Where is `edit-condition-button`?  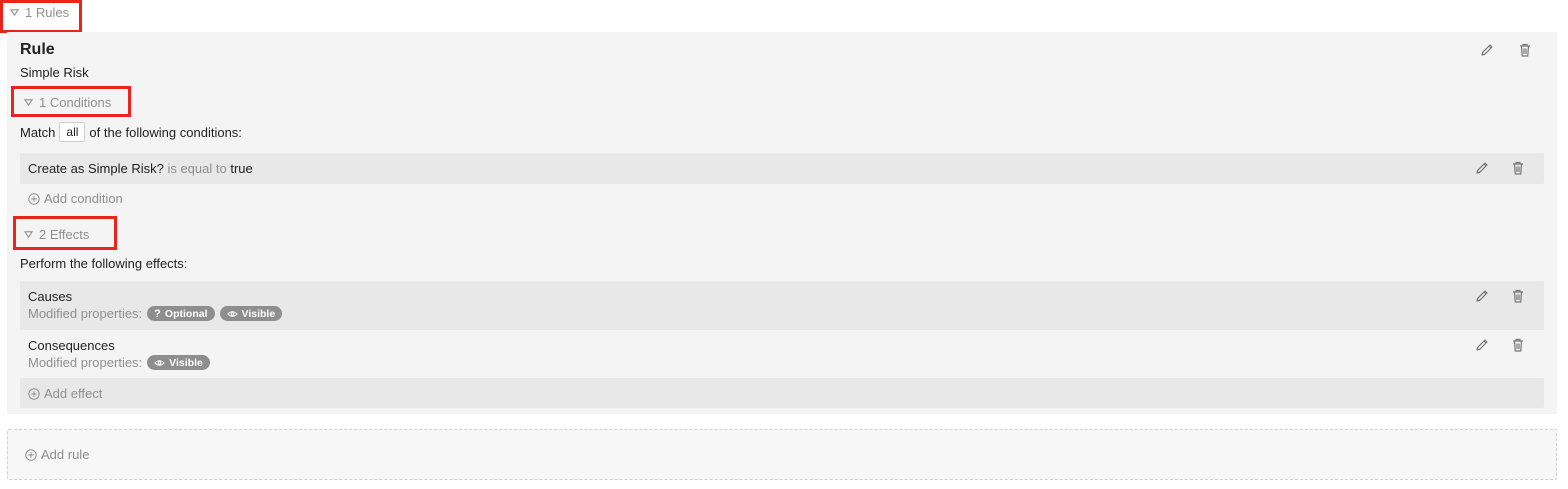
edit-condition-button is located at coordinates (1482, 168).